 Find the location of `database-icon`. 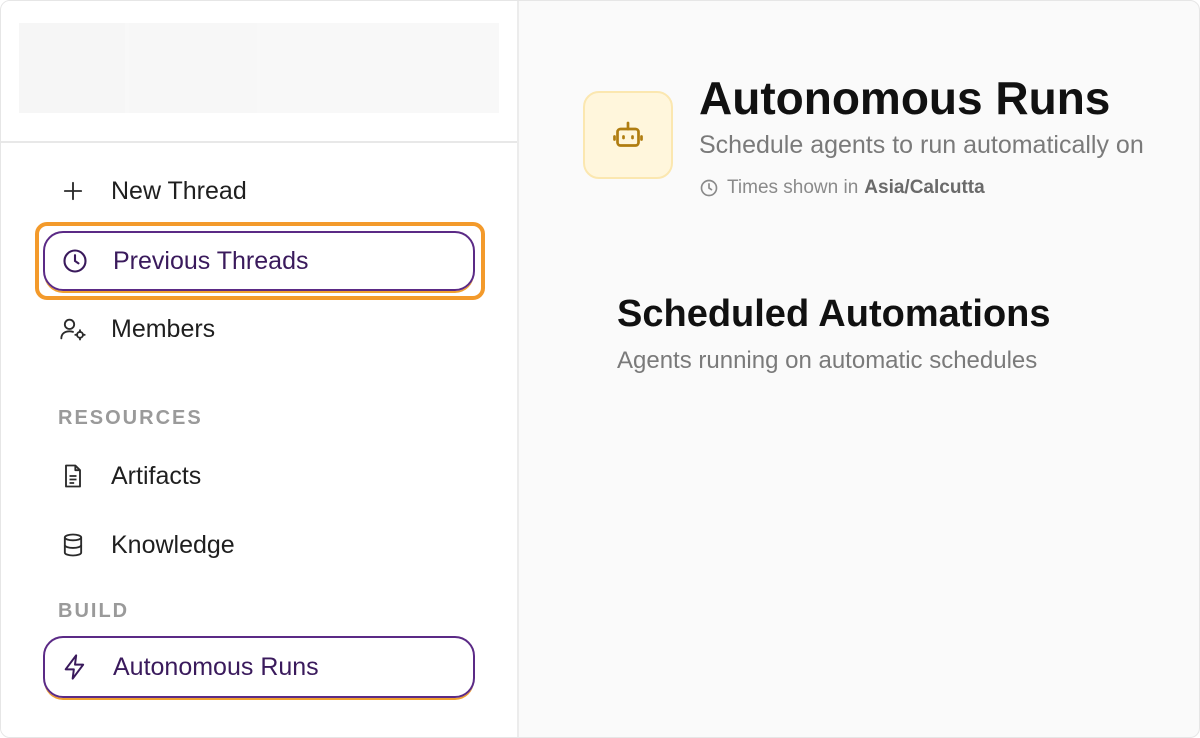

database-icon is located at coordinates (73, 545).